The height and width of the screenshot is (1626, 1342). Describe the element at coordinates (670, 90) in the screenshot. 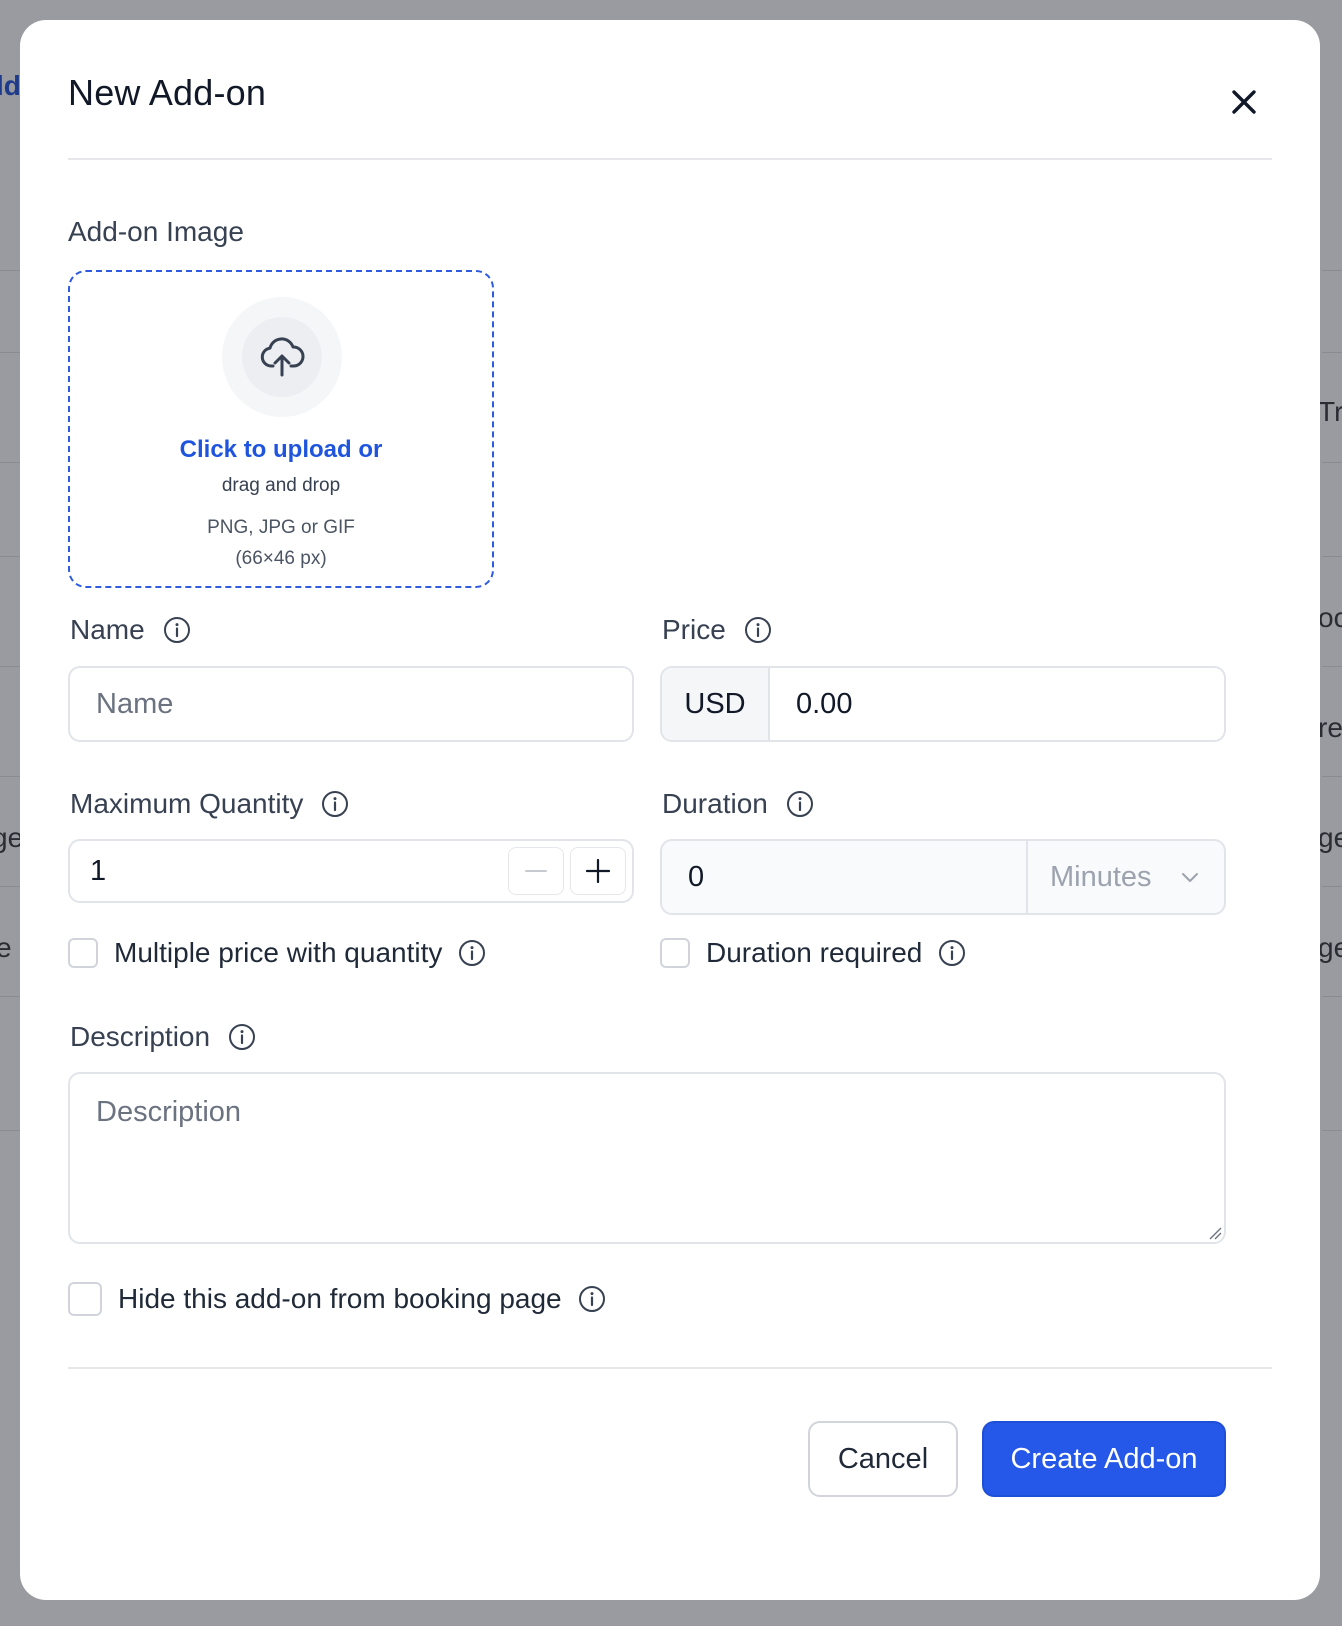

I see `modal-header: New Add-on` at that location.